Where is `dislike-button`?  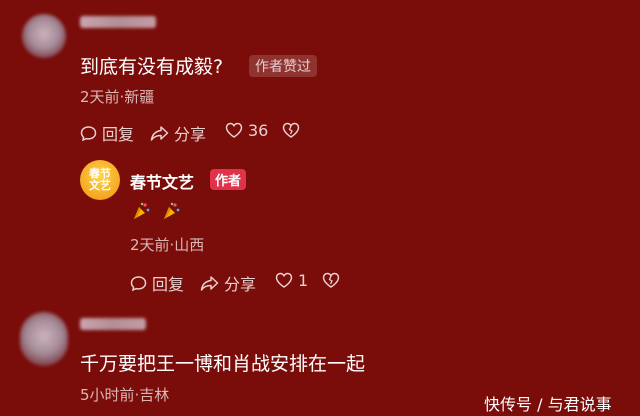 dislike-button is located at coordinates (293, 130).